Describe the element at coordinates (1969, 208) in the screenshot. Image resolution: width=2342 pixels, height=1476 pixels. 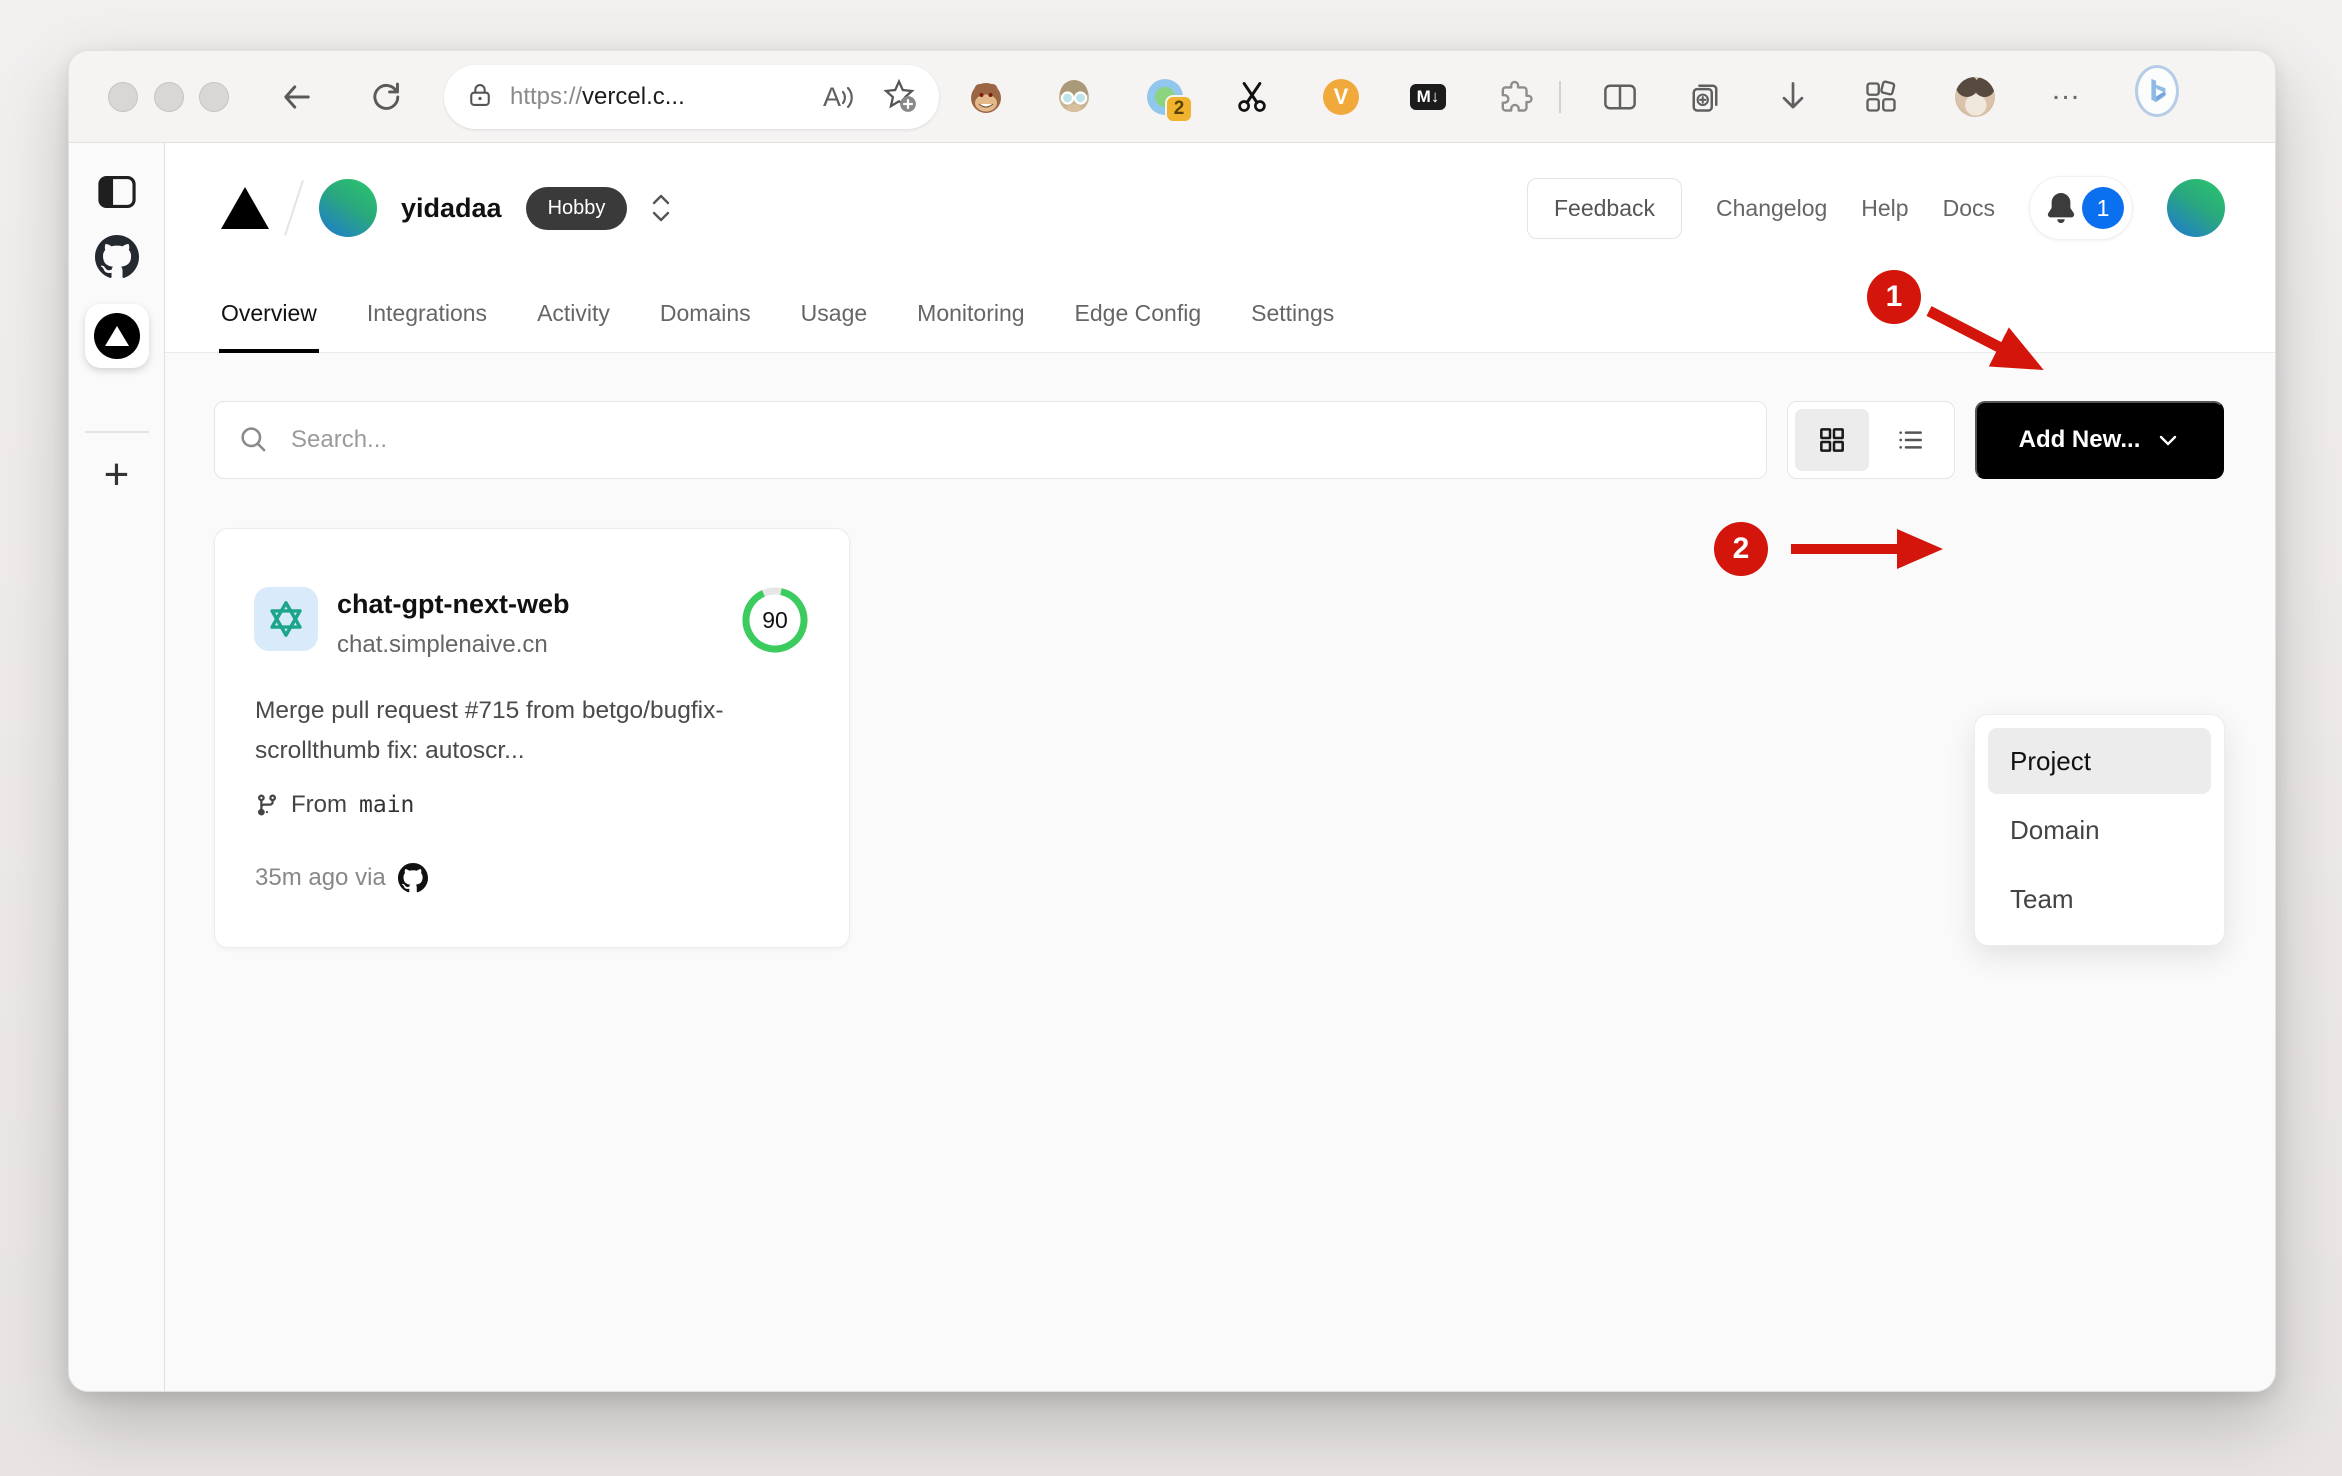
I see `docs-link: Docs` at that location.